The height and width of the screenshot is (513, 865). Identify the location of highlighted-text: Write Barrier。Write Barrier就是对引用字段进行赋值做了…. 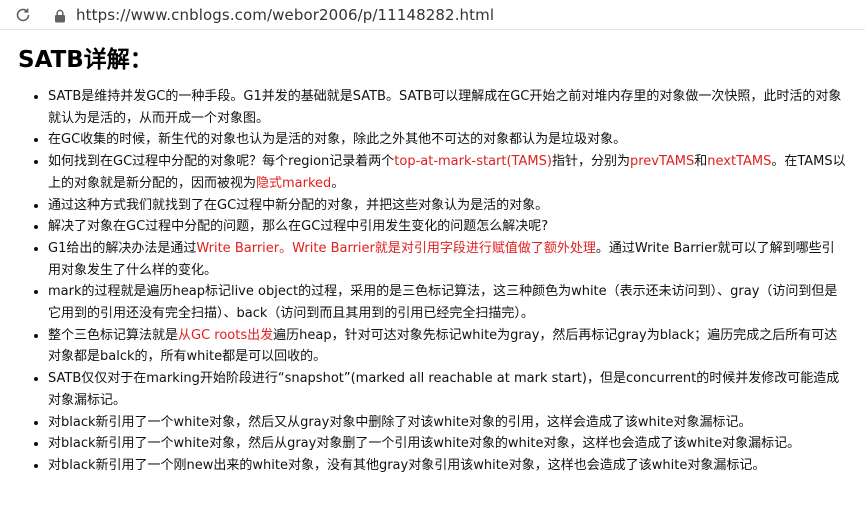
(396, 248).